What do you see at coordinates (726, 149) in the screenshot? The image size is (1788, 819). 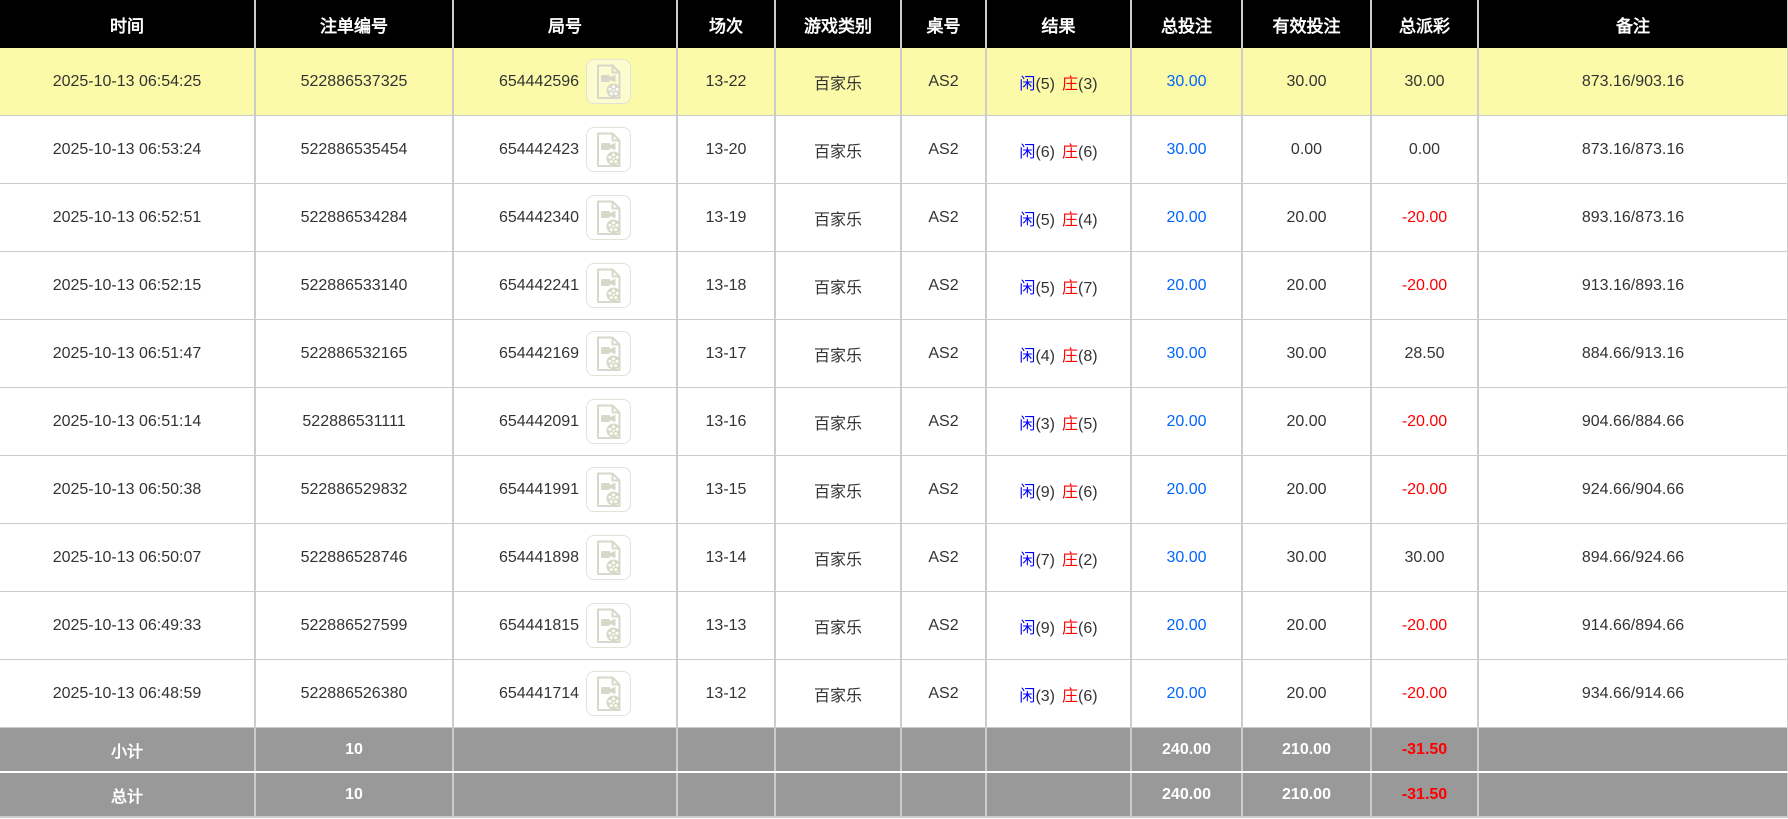 I see `cell-session: 13-20` at bounding box center [726, 149].